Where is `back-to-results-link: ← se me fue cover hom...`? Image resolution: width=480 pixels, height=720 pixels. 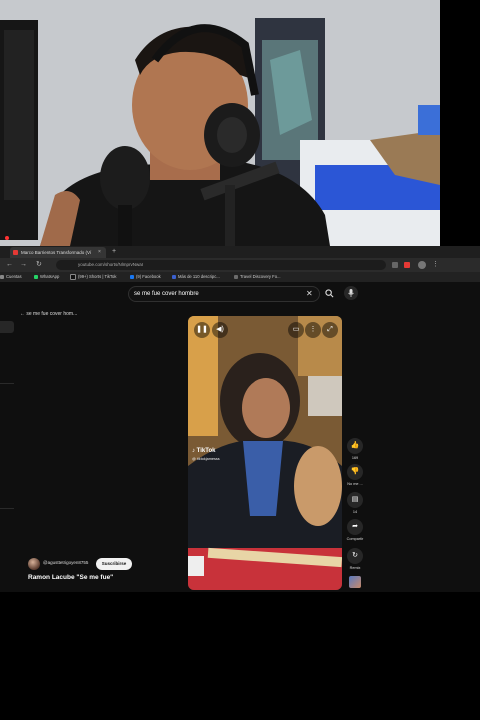
back-to-results-link: ← se me fue cover hom... is located at coordinates (48, 314).